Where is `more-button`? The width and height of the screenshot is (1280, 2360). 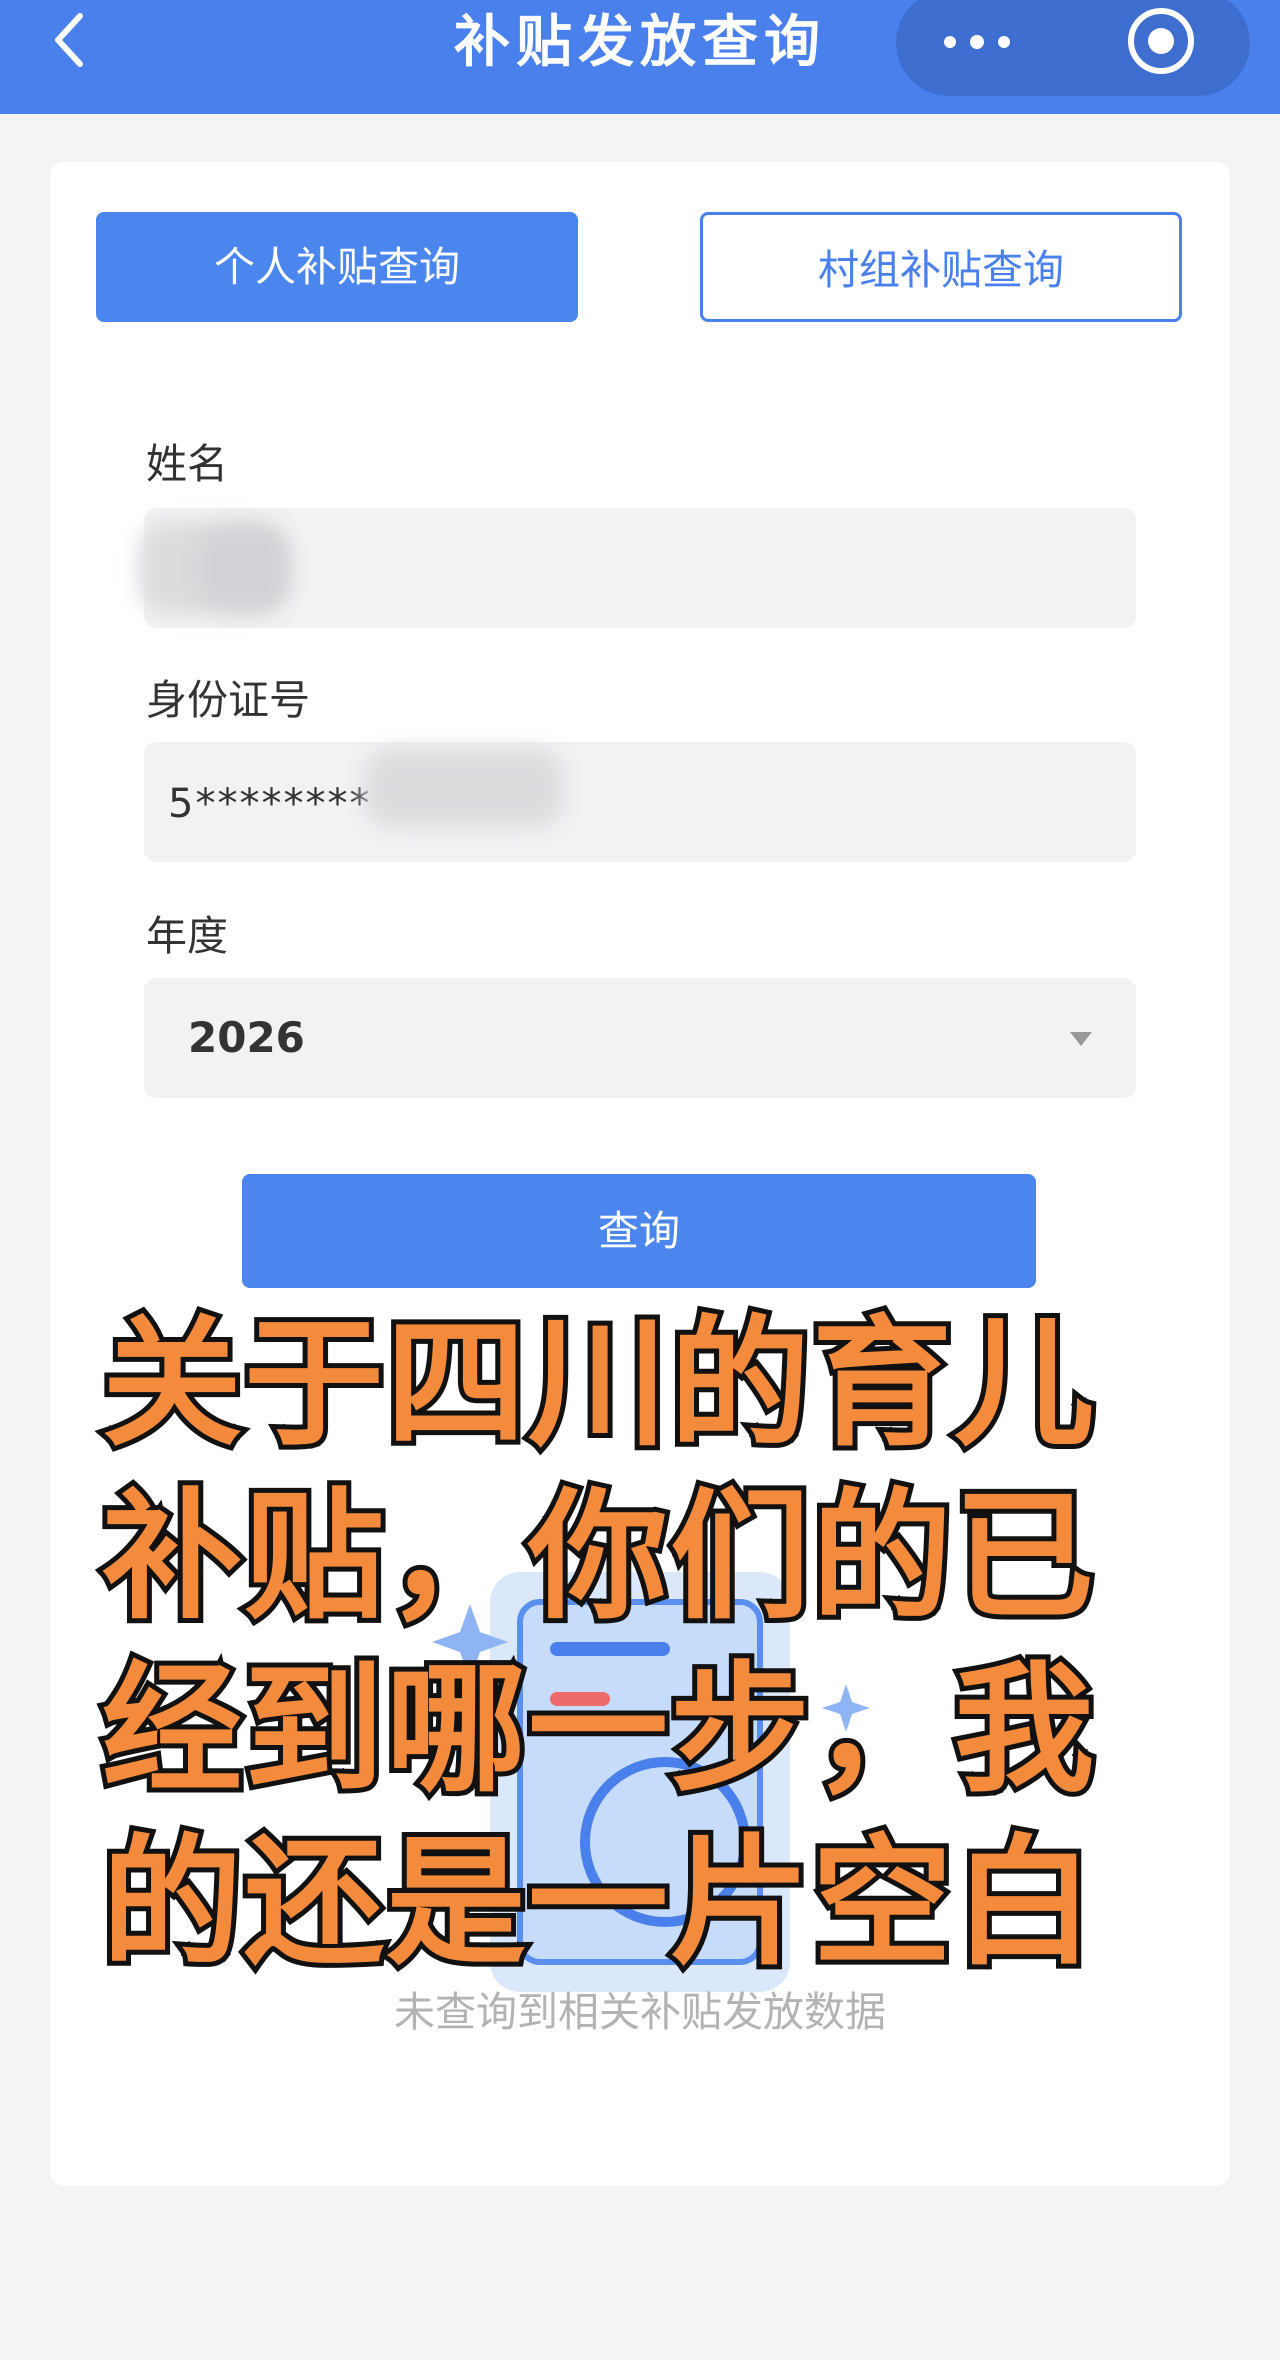 more-button is located at coordinates (981, 41).